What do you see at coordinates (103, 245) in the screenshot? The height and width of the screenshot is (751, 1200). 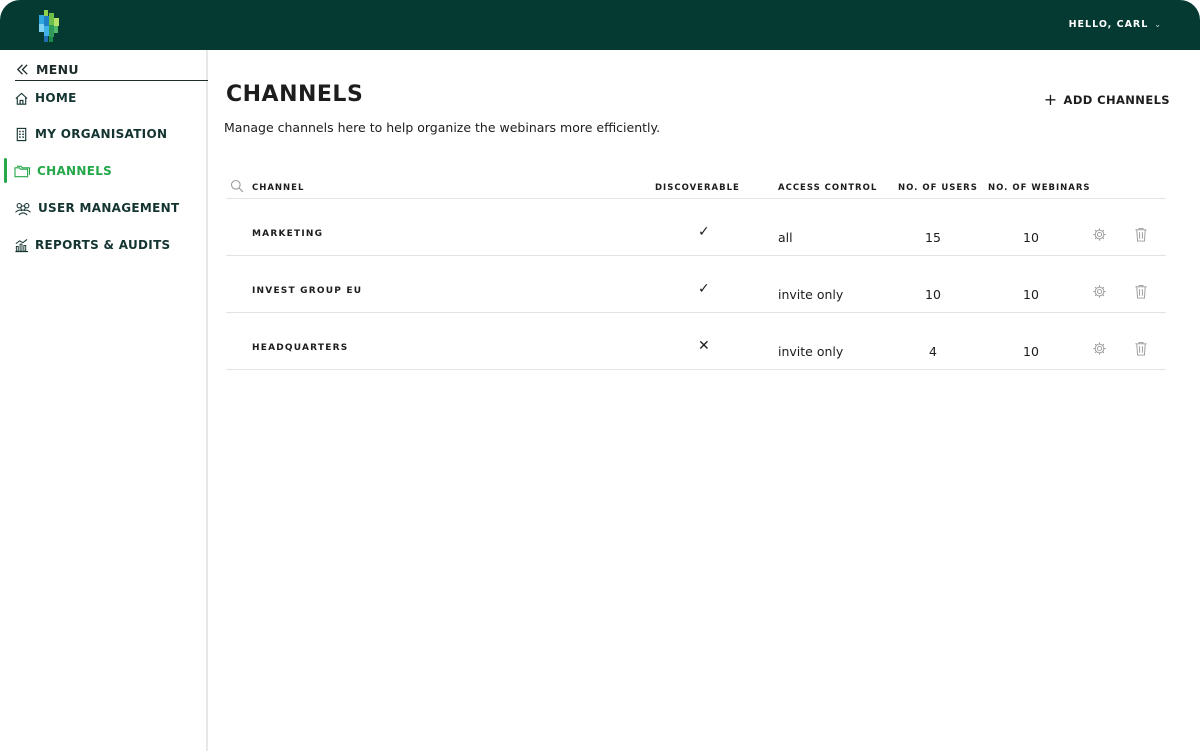 I see `sidebar-item-label: REPORTS & AUDITS` at bounding box center [103, 245].